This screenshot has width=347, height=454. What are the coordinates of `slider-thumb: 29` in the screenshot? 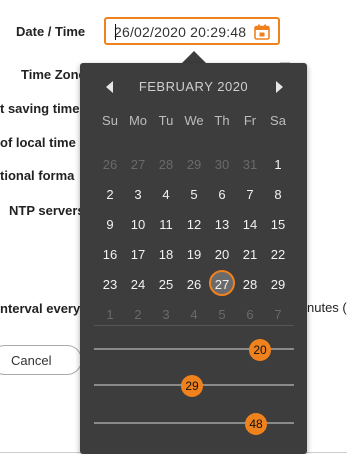 It's located at (192, 386).